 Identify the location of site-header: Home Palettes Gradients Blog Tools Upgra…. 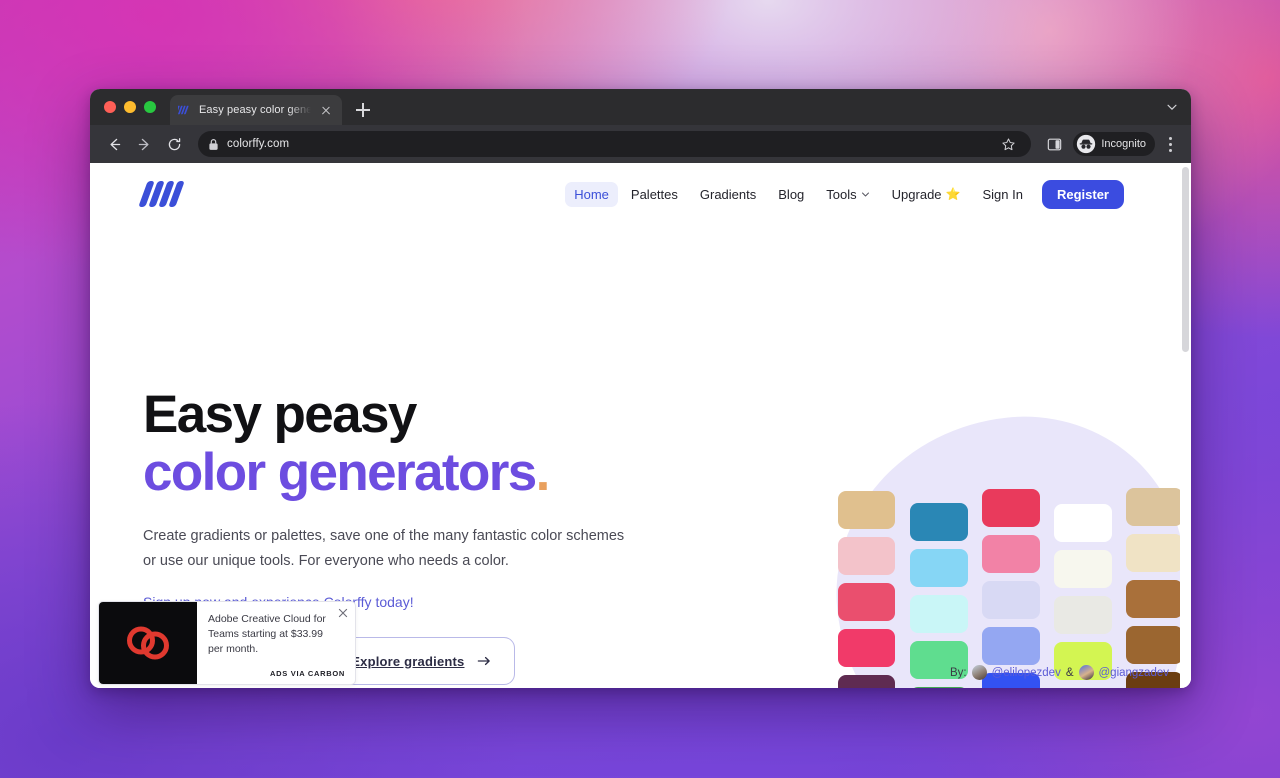
(635, 194).